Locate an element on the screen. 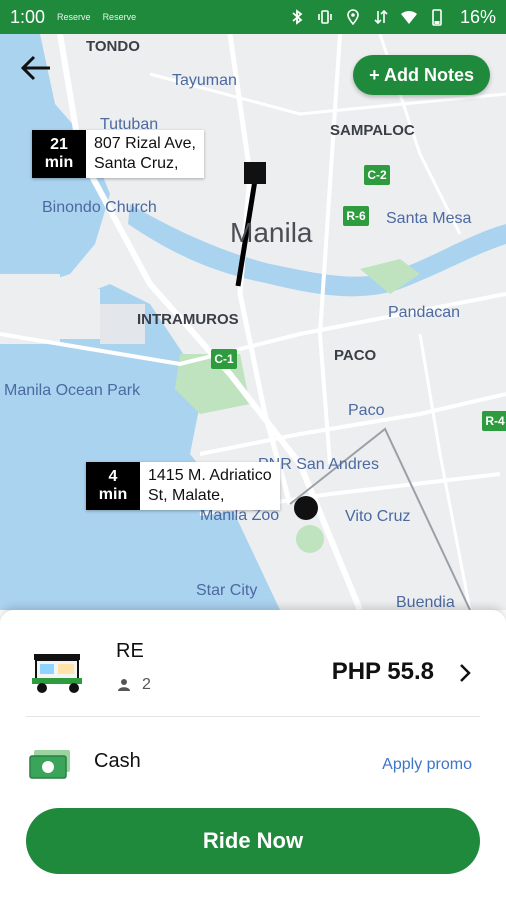  dropoff-address-line: St, Malate, is located at coordinates (186, 495).